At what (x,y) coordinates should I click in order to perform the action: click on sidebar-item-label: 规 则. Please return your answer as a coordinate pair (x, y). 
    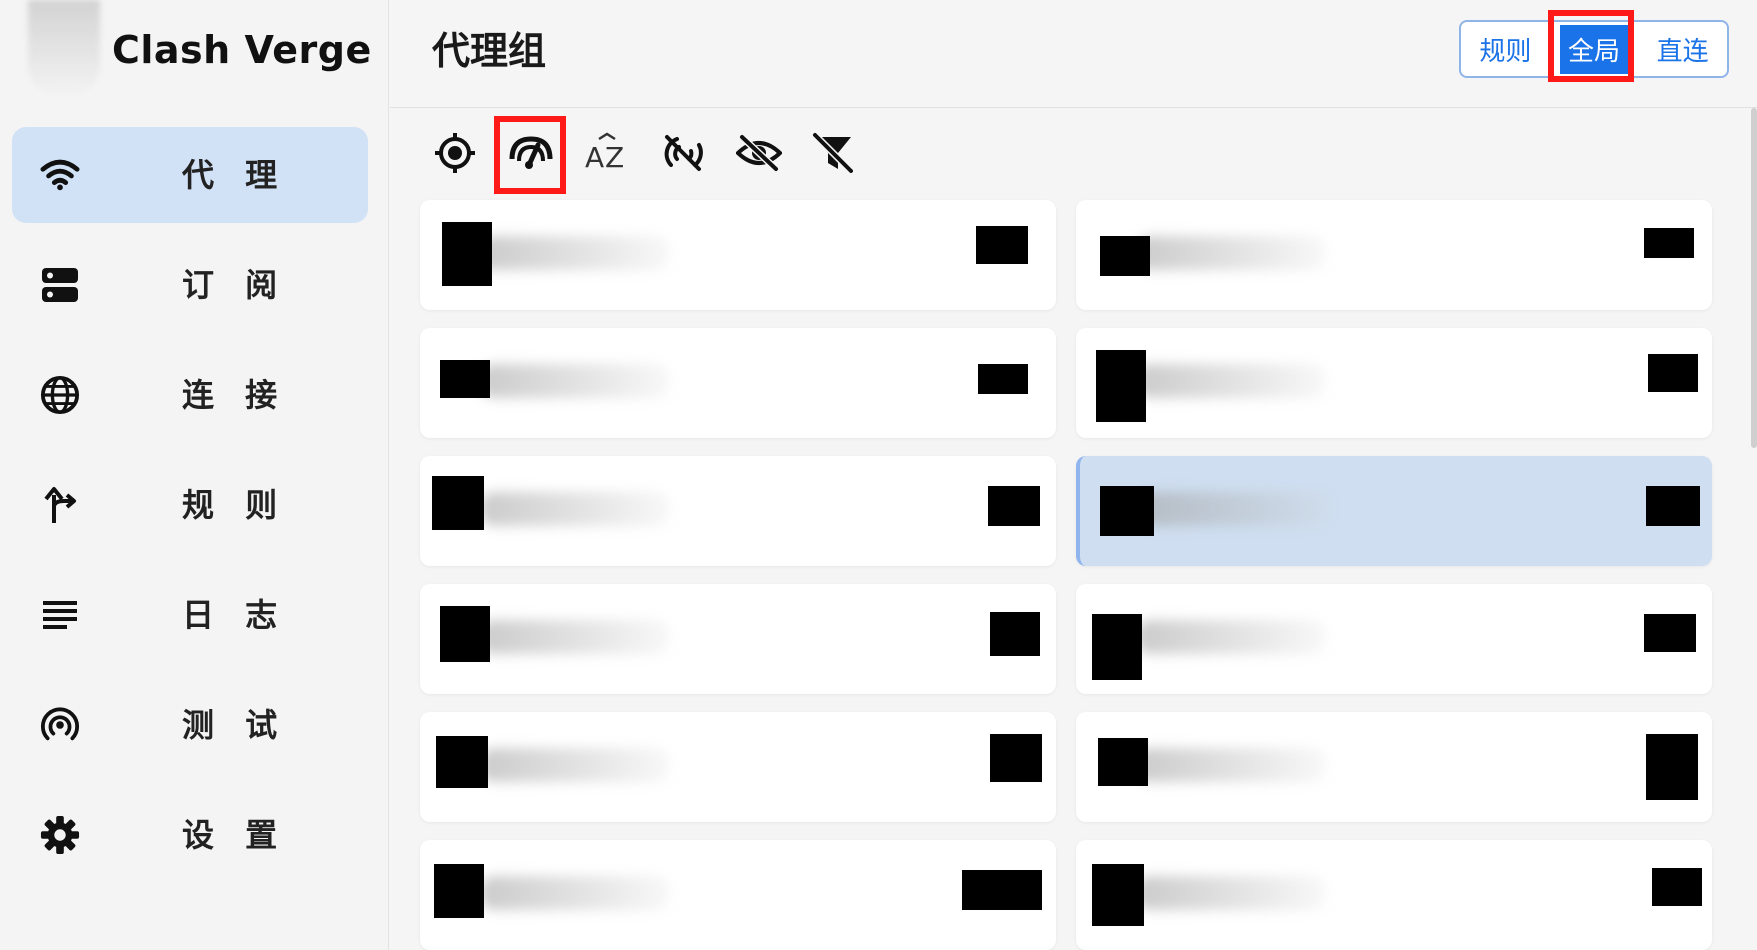
    Looking at the image, I should click on (235, 505).